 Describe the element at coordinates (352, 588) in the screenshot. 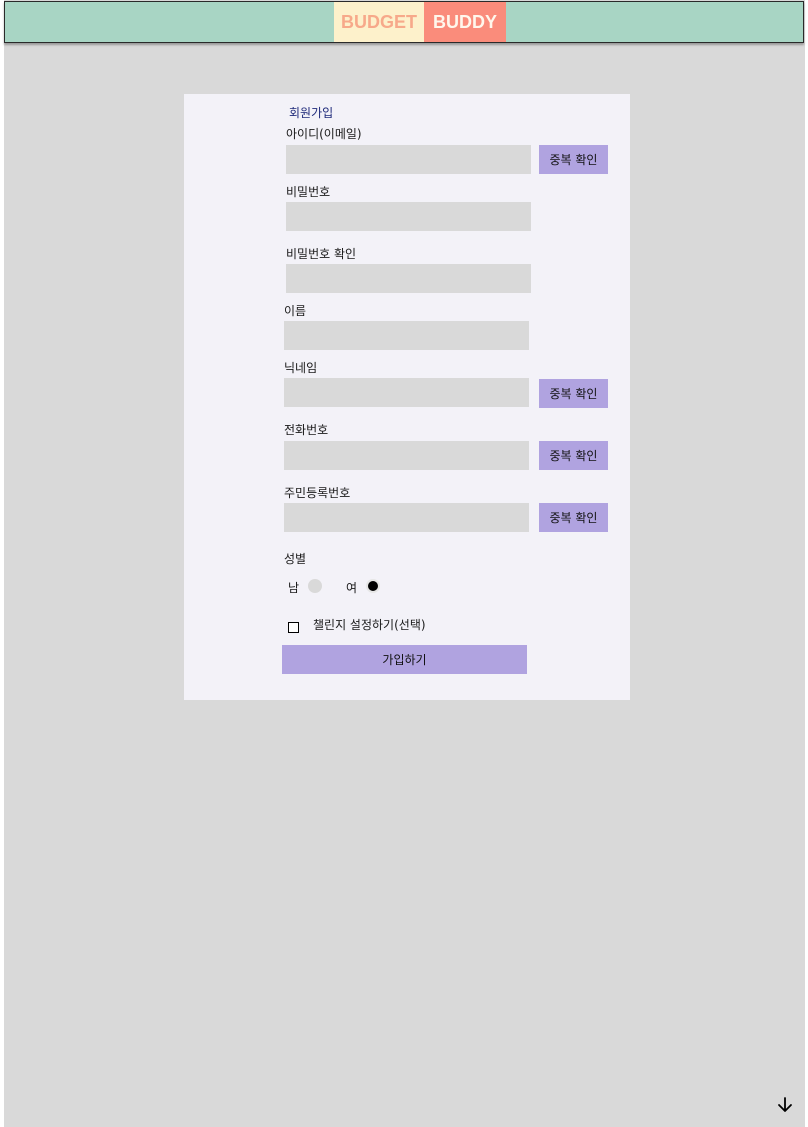

I see `gender-female-label: 여` at that location.